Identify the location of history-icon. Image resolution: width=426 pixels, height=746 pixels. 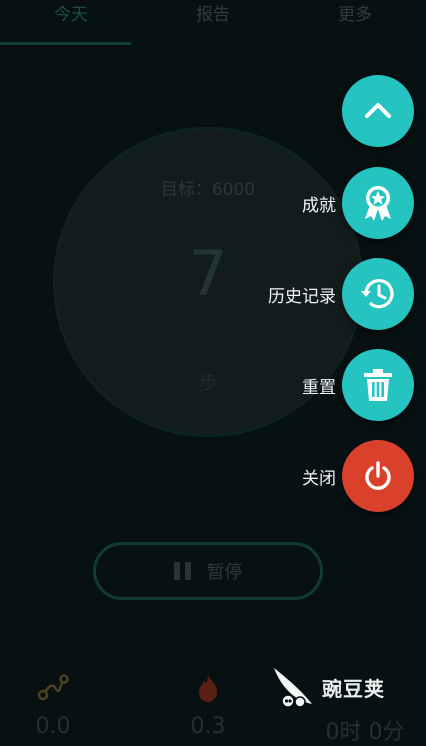
(377, 294).